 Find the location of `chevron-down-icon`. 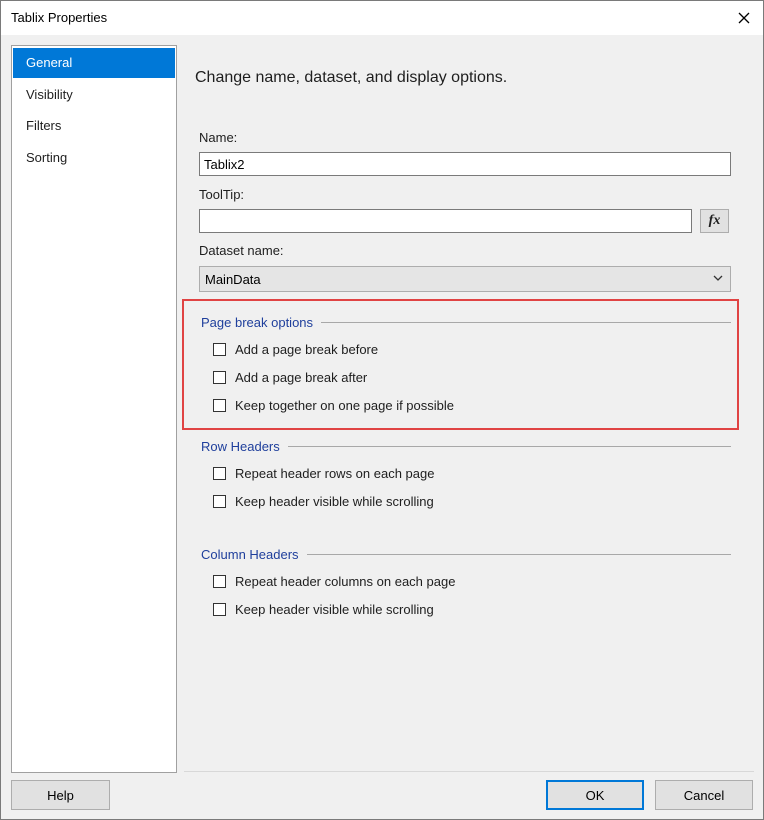

chevron-down-icon is located at coordinates (718, 278).